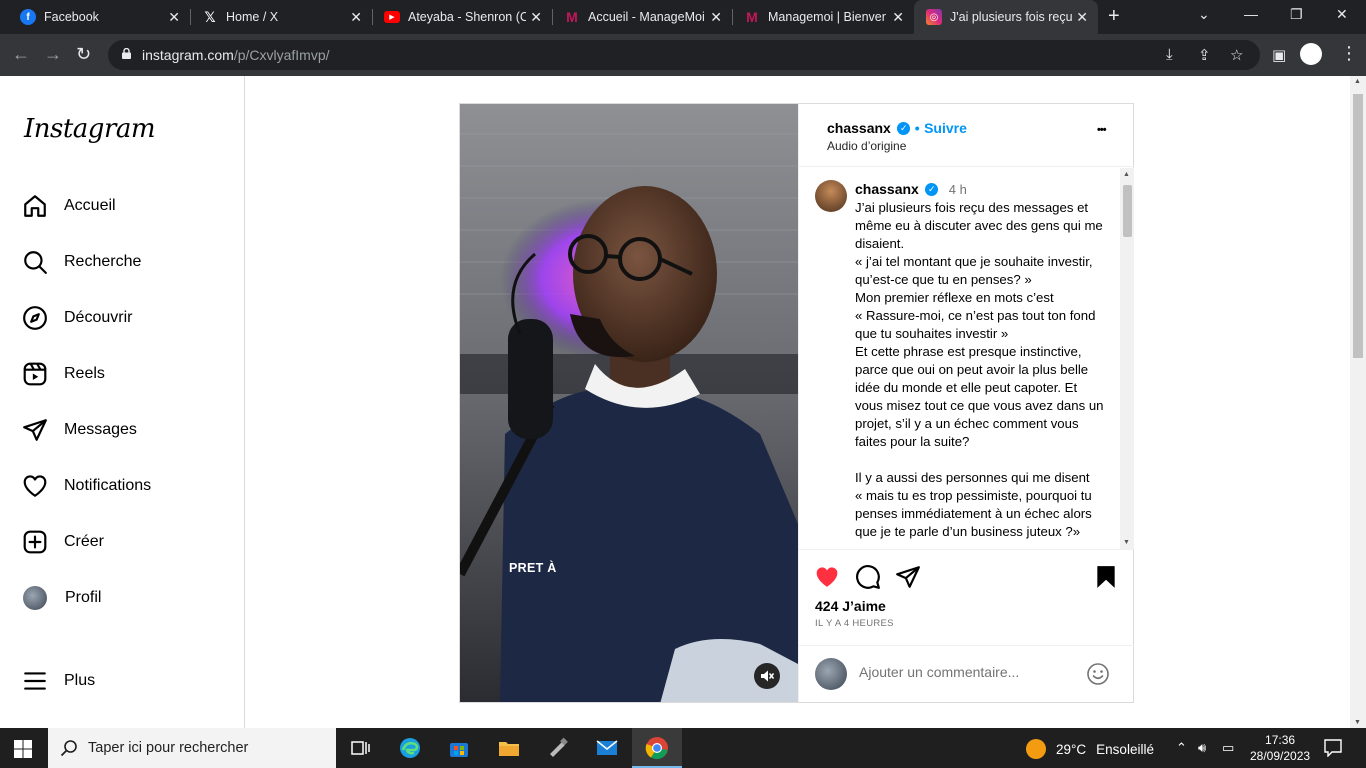 The height and width of the screenshot is (768, 1366). What do you see at coordinates (1114, 16) in the screenshot?
I see `new-tab-button: +` at bounding box center [1114, 16].